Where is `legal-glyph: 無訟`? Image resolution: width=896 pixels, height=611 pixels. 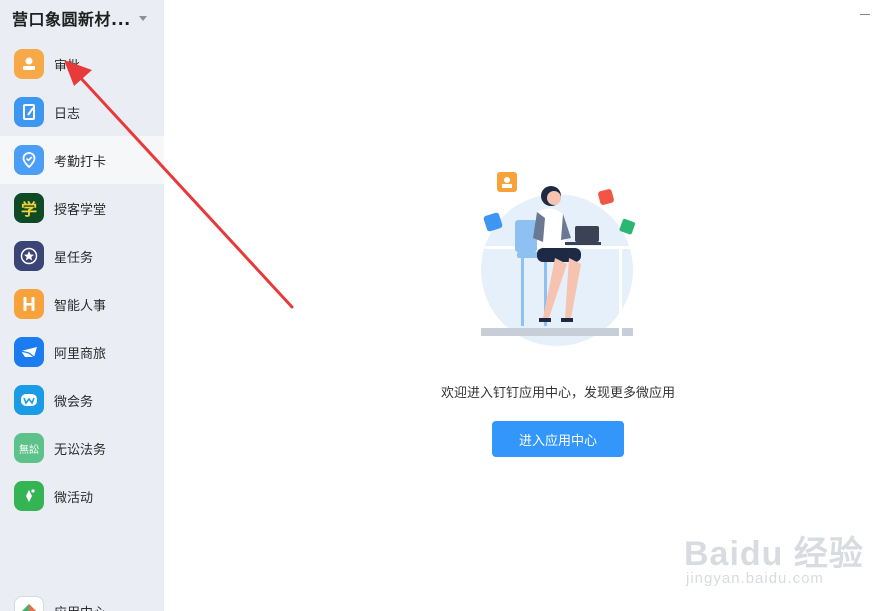
legal-glyph: 無訟 is located at coordinates (29, 450).